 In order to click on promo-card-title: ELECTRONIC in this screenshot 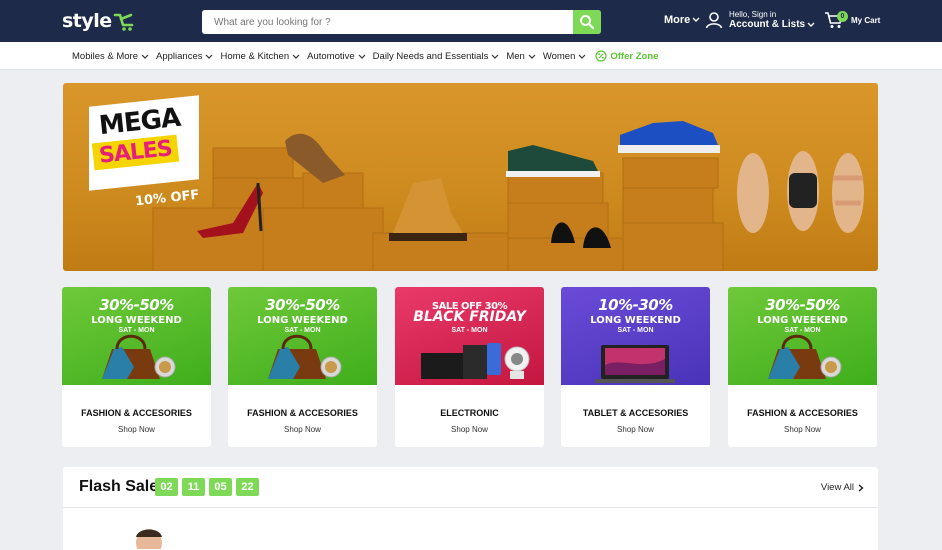, I will do `click(469, 413)`.